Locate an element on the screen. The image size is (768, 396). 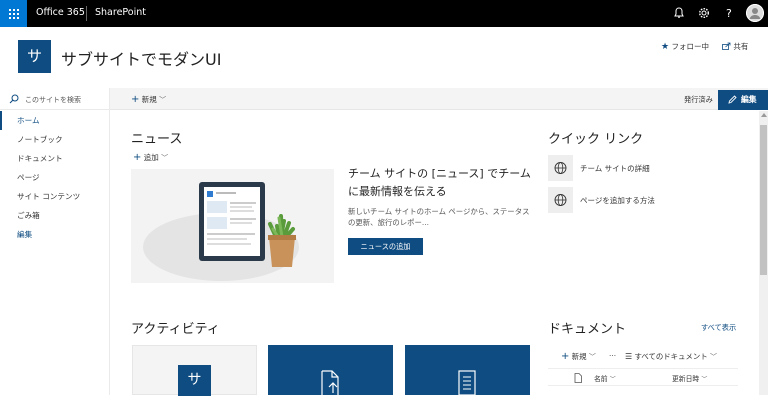
view-selector: ☰ すべてのドキュメント ﹀ is located at coordinates (671, 356).